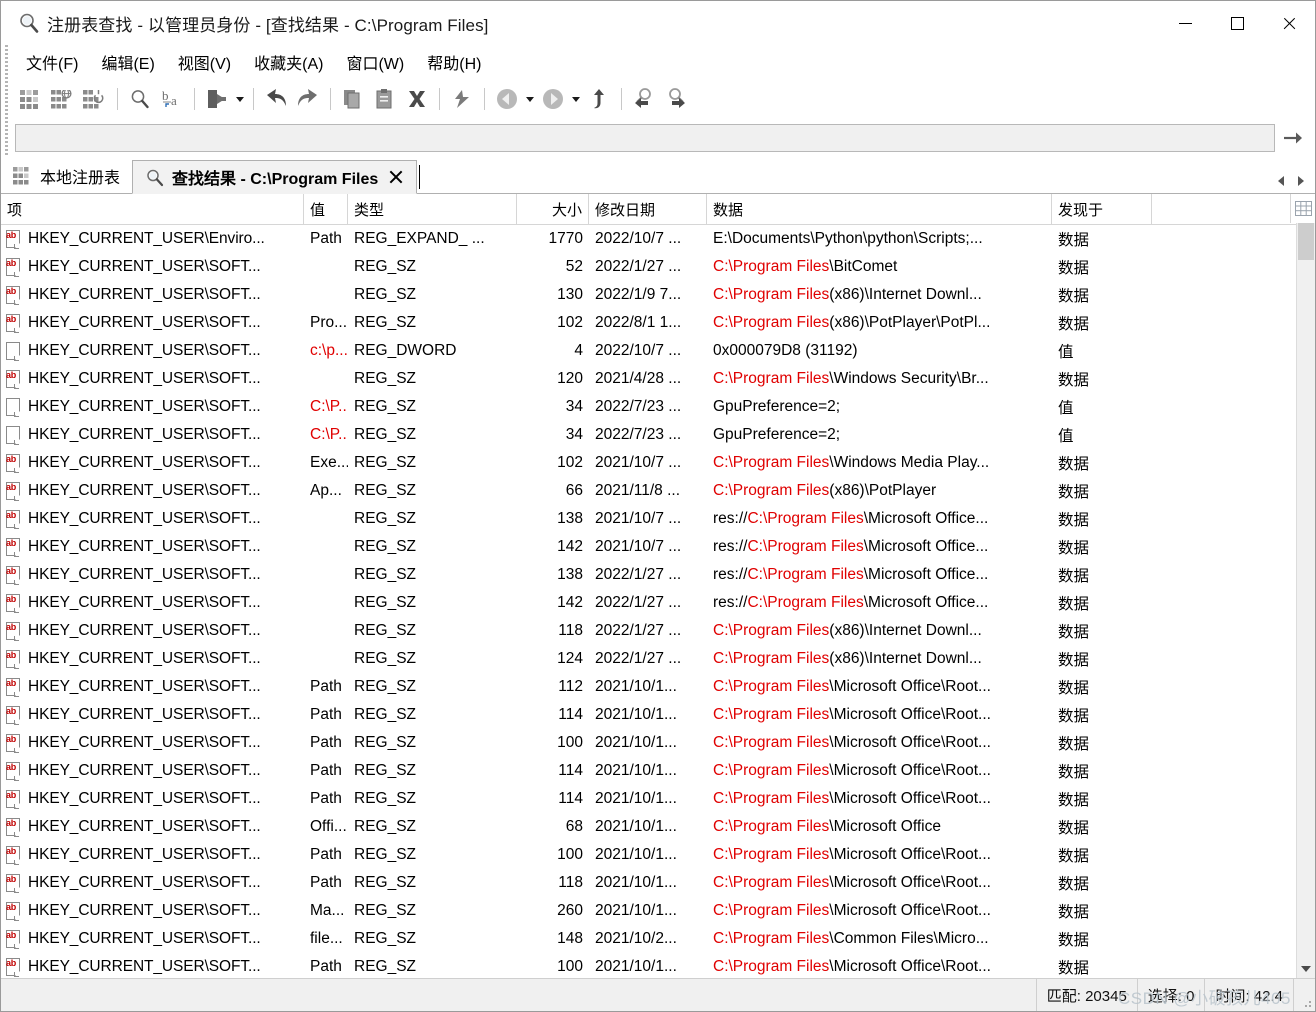  Describe the element at coordinates (318, 210) in the screenshot. I see `column-header-label: 值` at that location.